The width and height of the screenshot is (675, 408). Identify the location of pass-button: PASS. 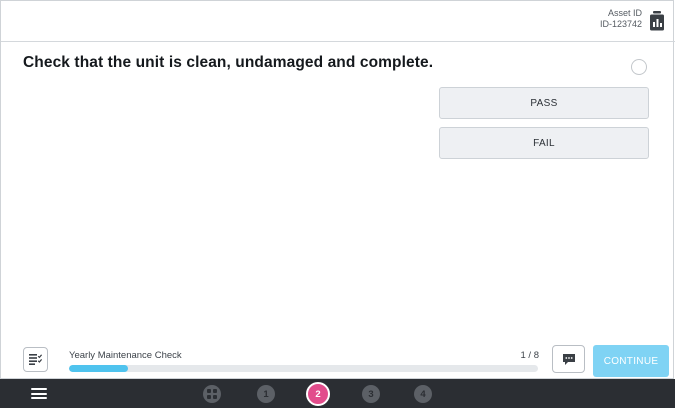
(544, 103).